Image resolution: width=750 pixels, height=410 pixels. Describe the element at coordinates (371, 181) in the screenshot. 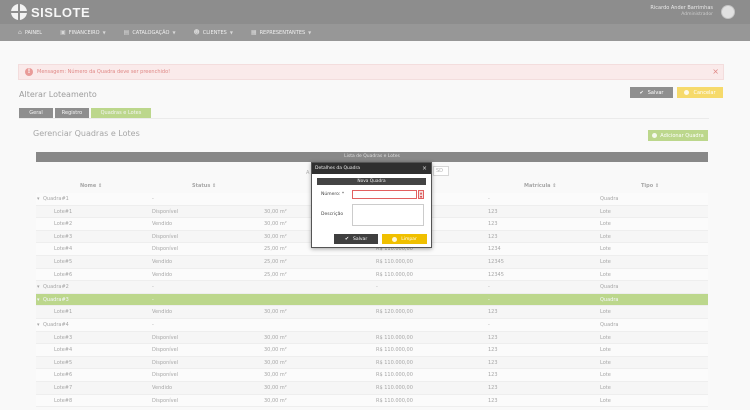

I see `dialog-subtitle: Nova Quadra` at that location.